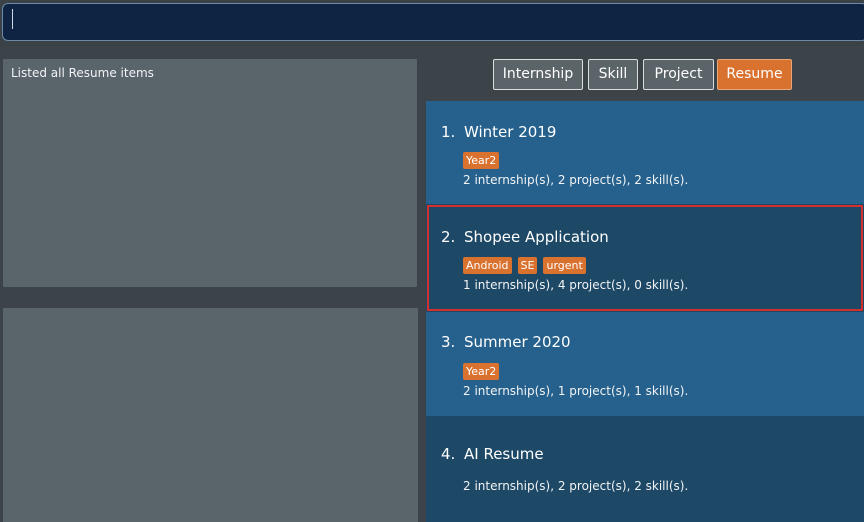 The height and width of the screenshot is (522, 864). What do you see at coordinates (613, 74) in the screenshot?
I see `tab-skill: Skill` at bounding box center [613, 74].